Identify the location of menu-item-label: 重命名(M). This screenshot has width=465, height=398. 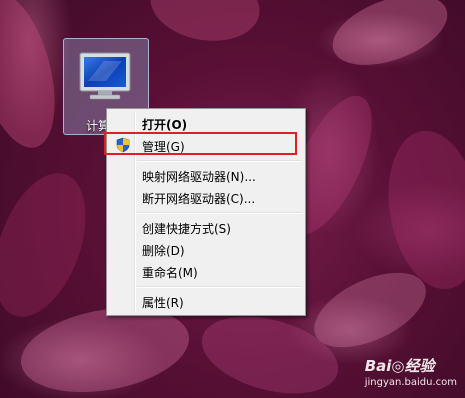
(170, 273).